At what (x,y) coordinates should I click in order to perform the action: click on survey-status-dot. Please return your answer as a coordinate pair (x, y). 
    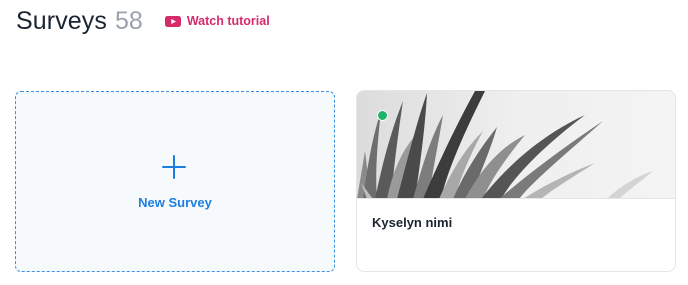
    Looking at the image, I should click on (382, 115).